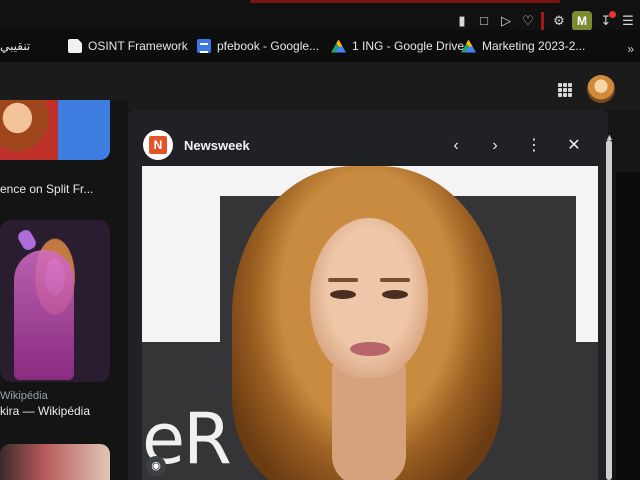  I want to click on download-icon: ↧, so click(607, 20).